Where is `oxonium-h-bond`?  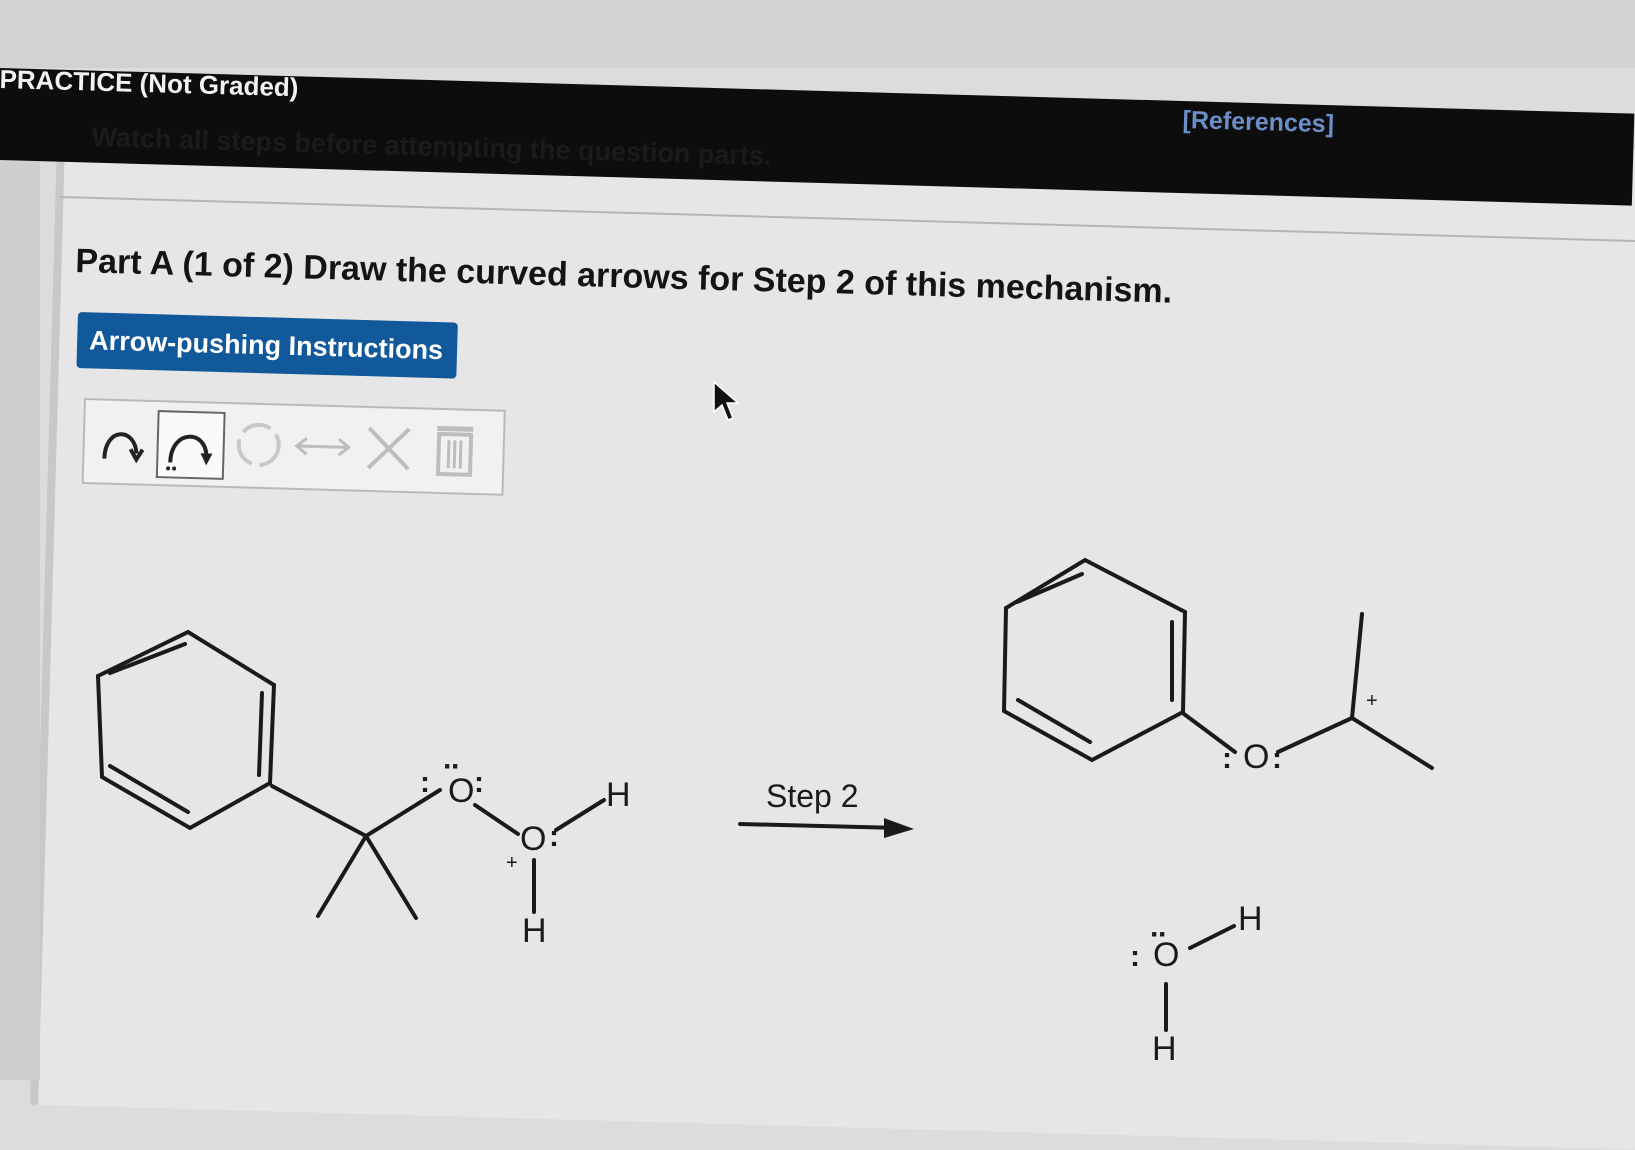 oxonium-h-bond is located at coordinates (580, 815).